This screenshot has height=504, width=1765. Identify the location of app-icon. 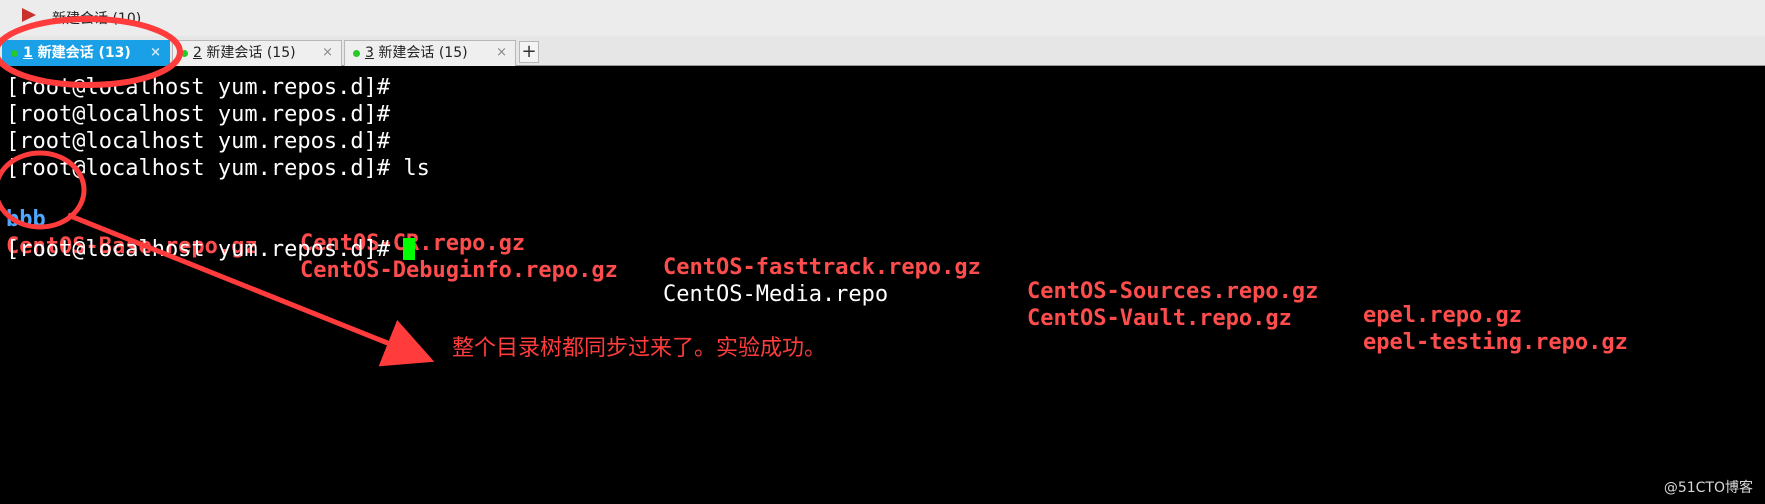
(29, 15).